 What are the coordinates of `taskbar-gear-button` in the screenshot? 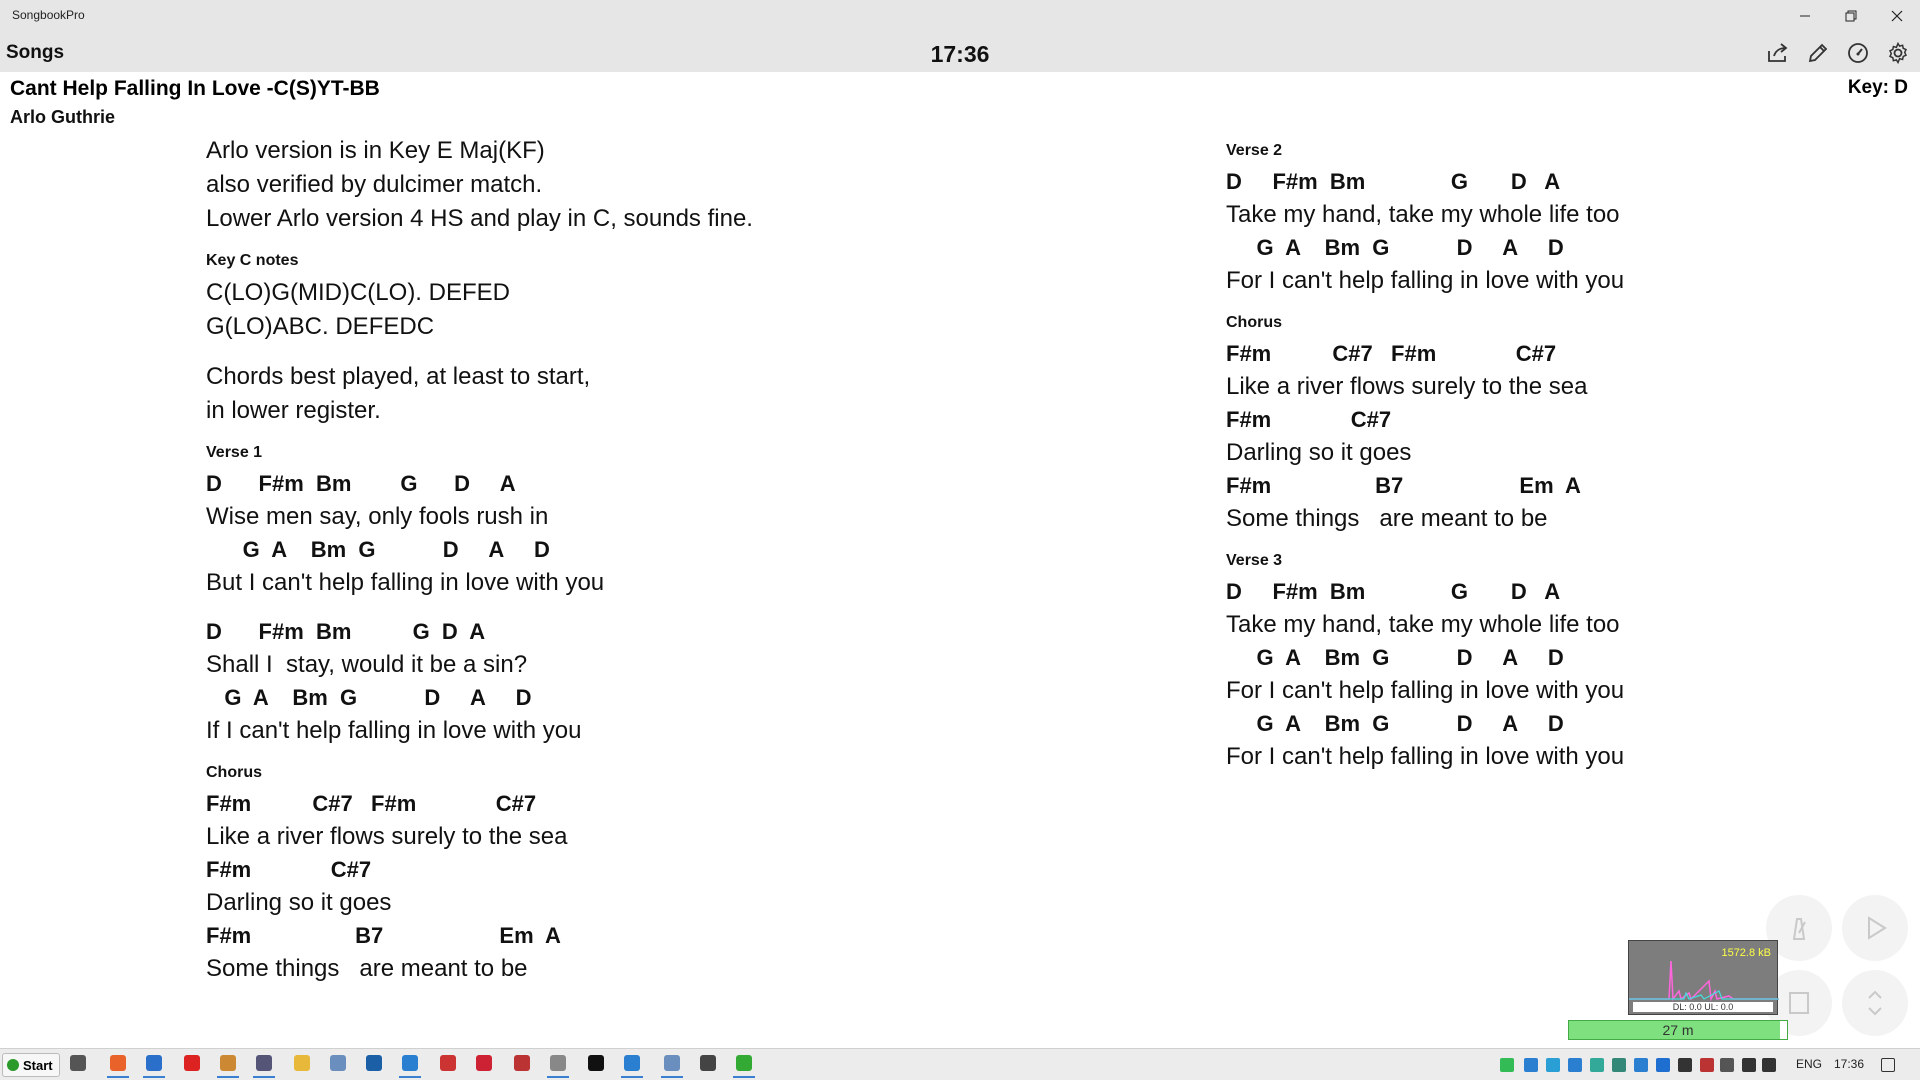 It's located at (708, 1066).